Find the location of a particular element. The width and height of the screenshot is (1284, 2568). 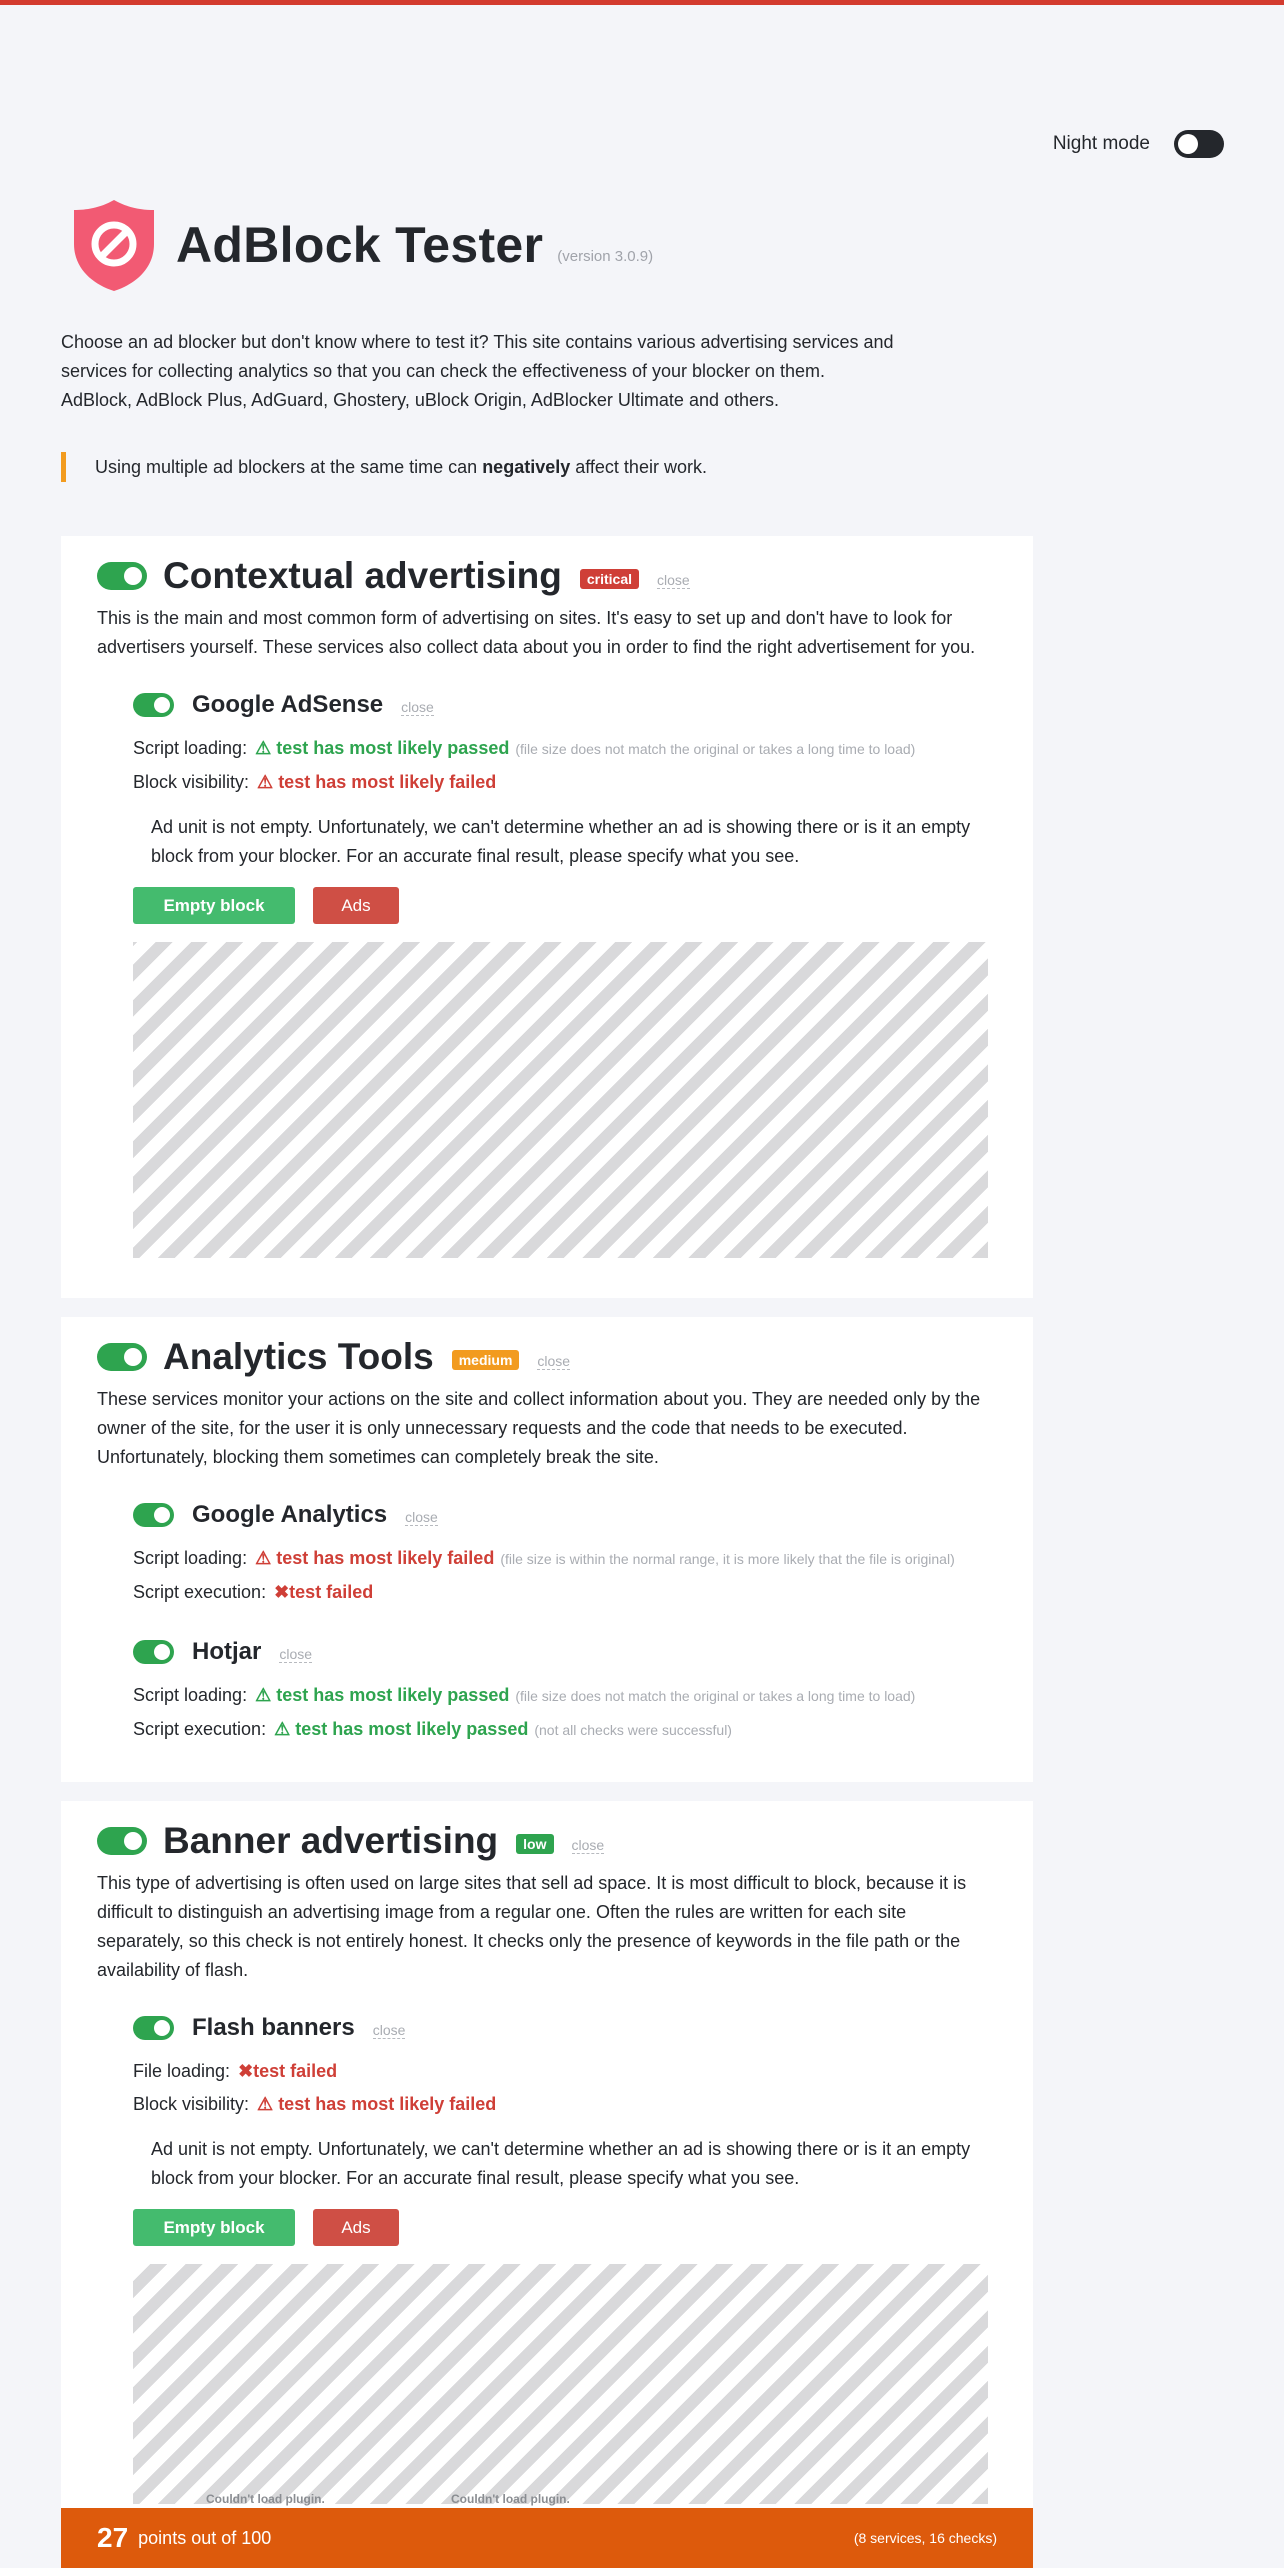

score-label: points out of 100 is located at coordinates (205, 2537).